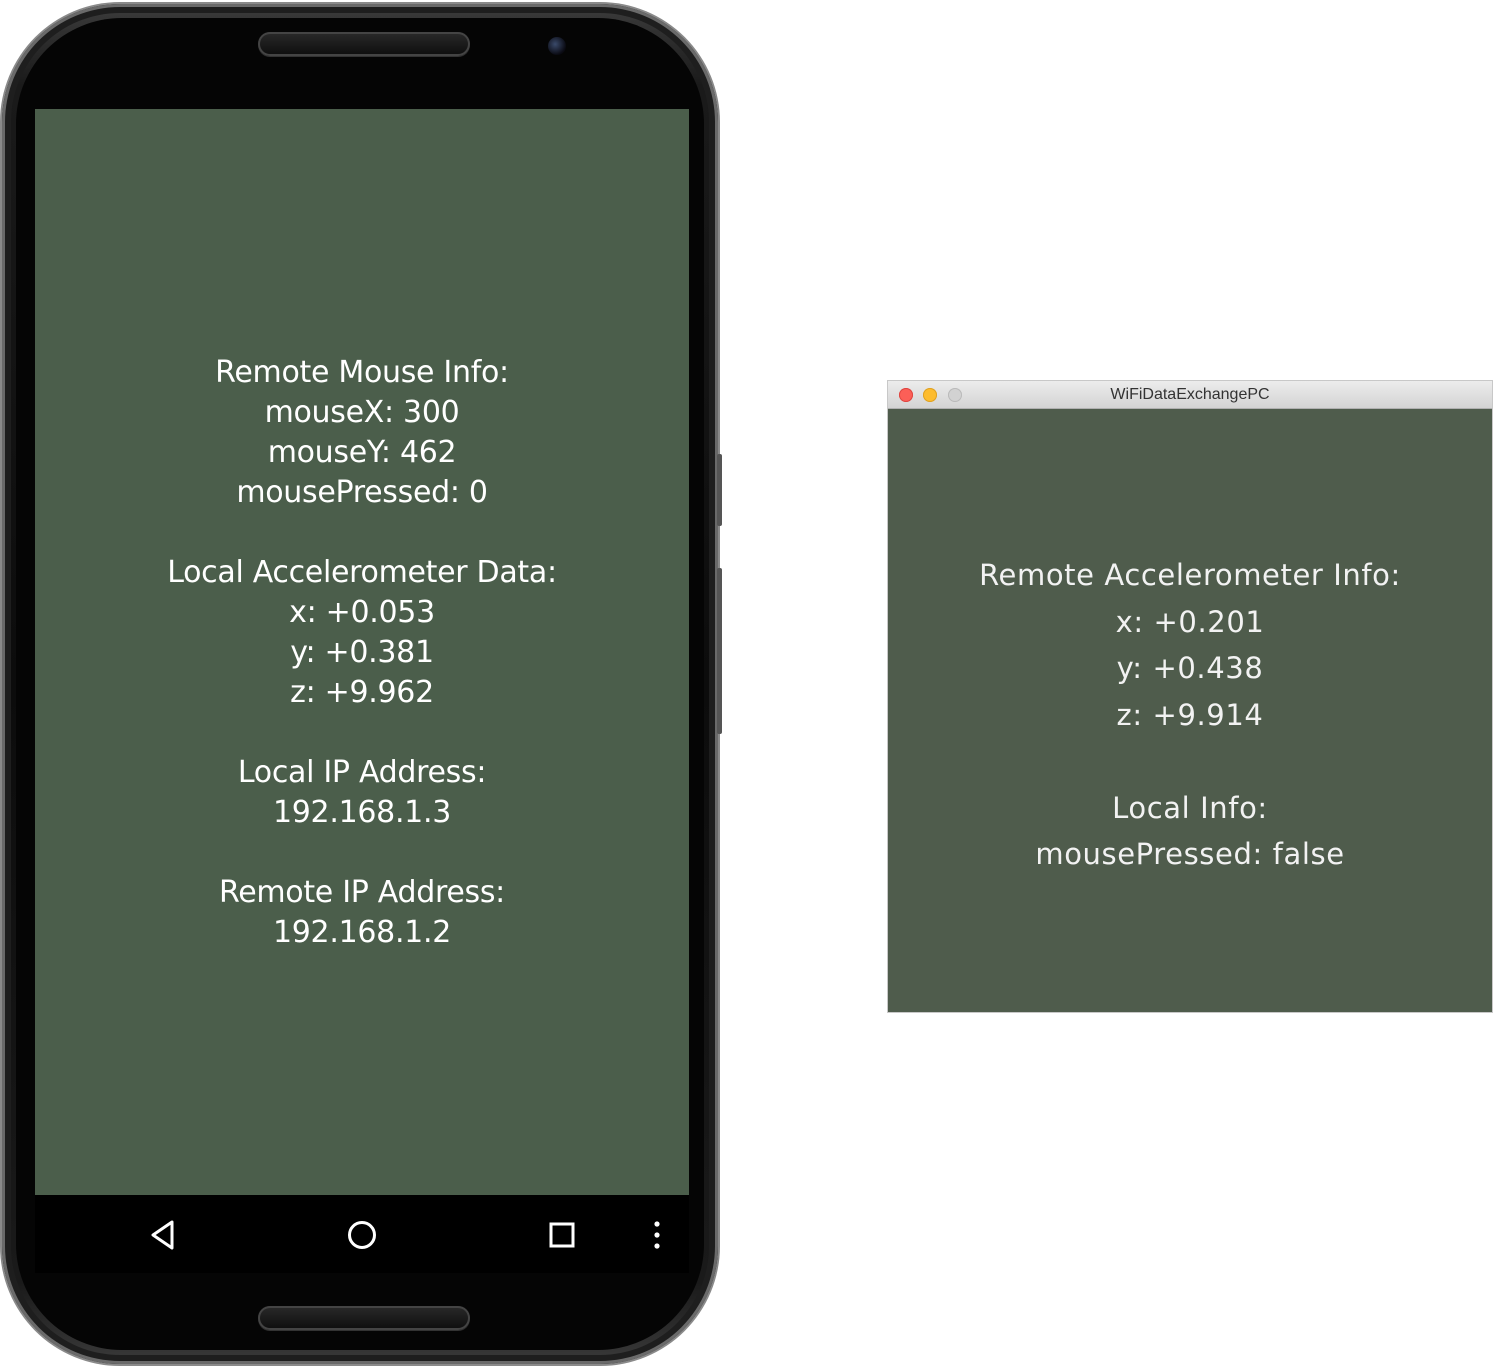 The image size is (1500, 1368). I want to click on back-triangle-icon, so click(162, 1235).